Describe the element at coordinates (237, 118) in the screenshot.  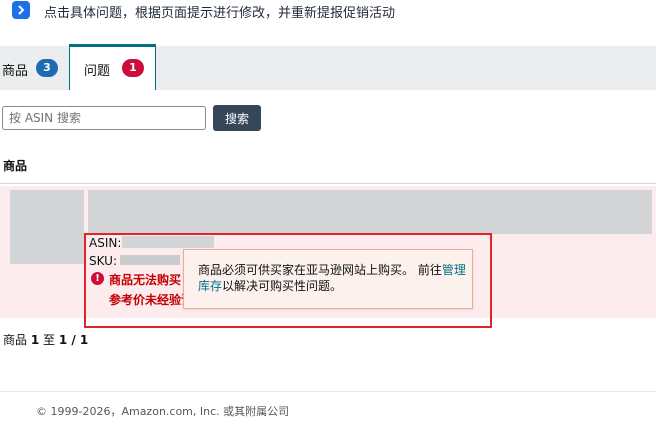
I see `search-button: 搜索` at that location.